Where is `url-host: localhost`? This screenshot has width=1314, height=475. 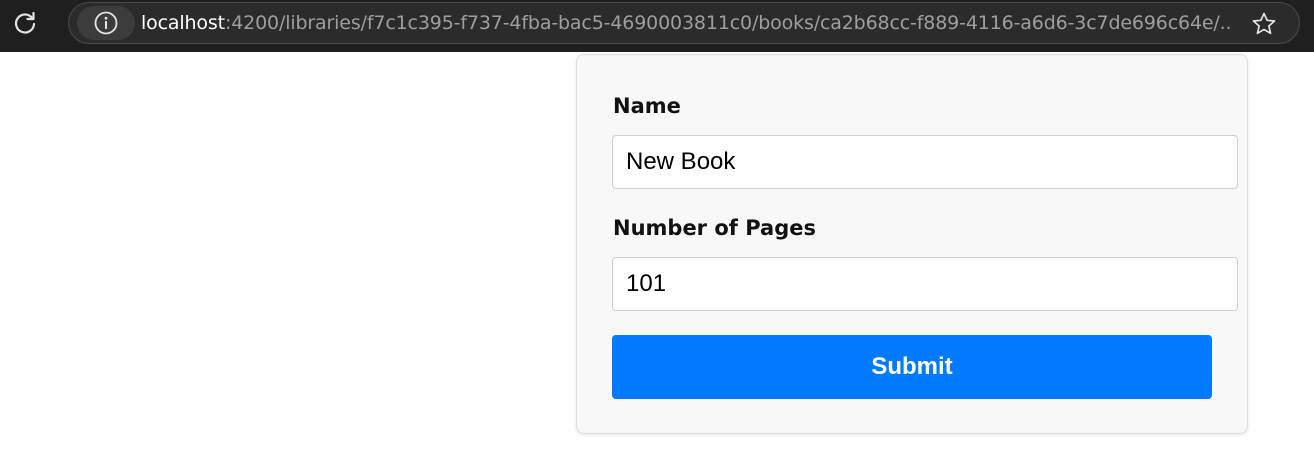
url-host: localhost is located at coordinates (183, 23).